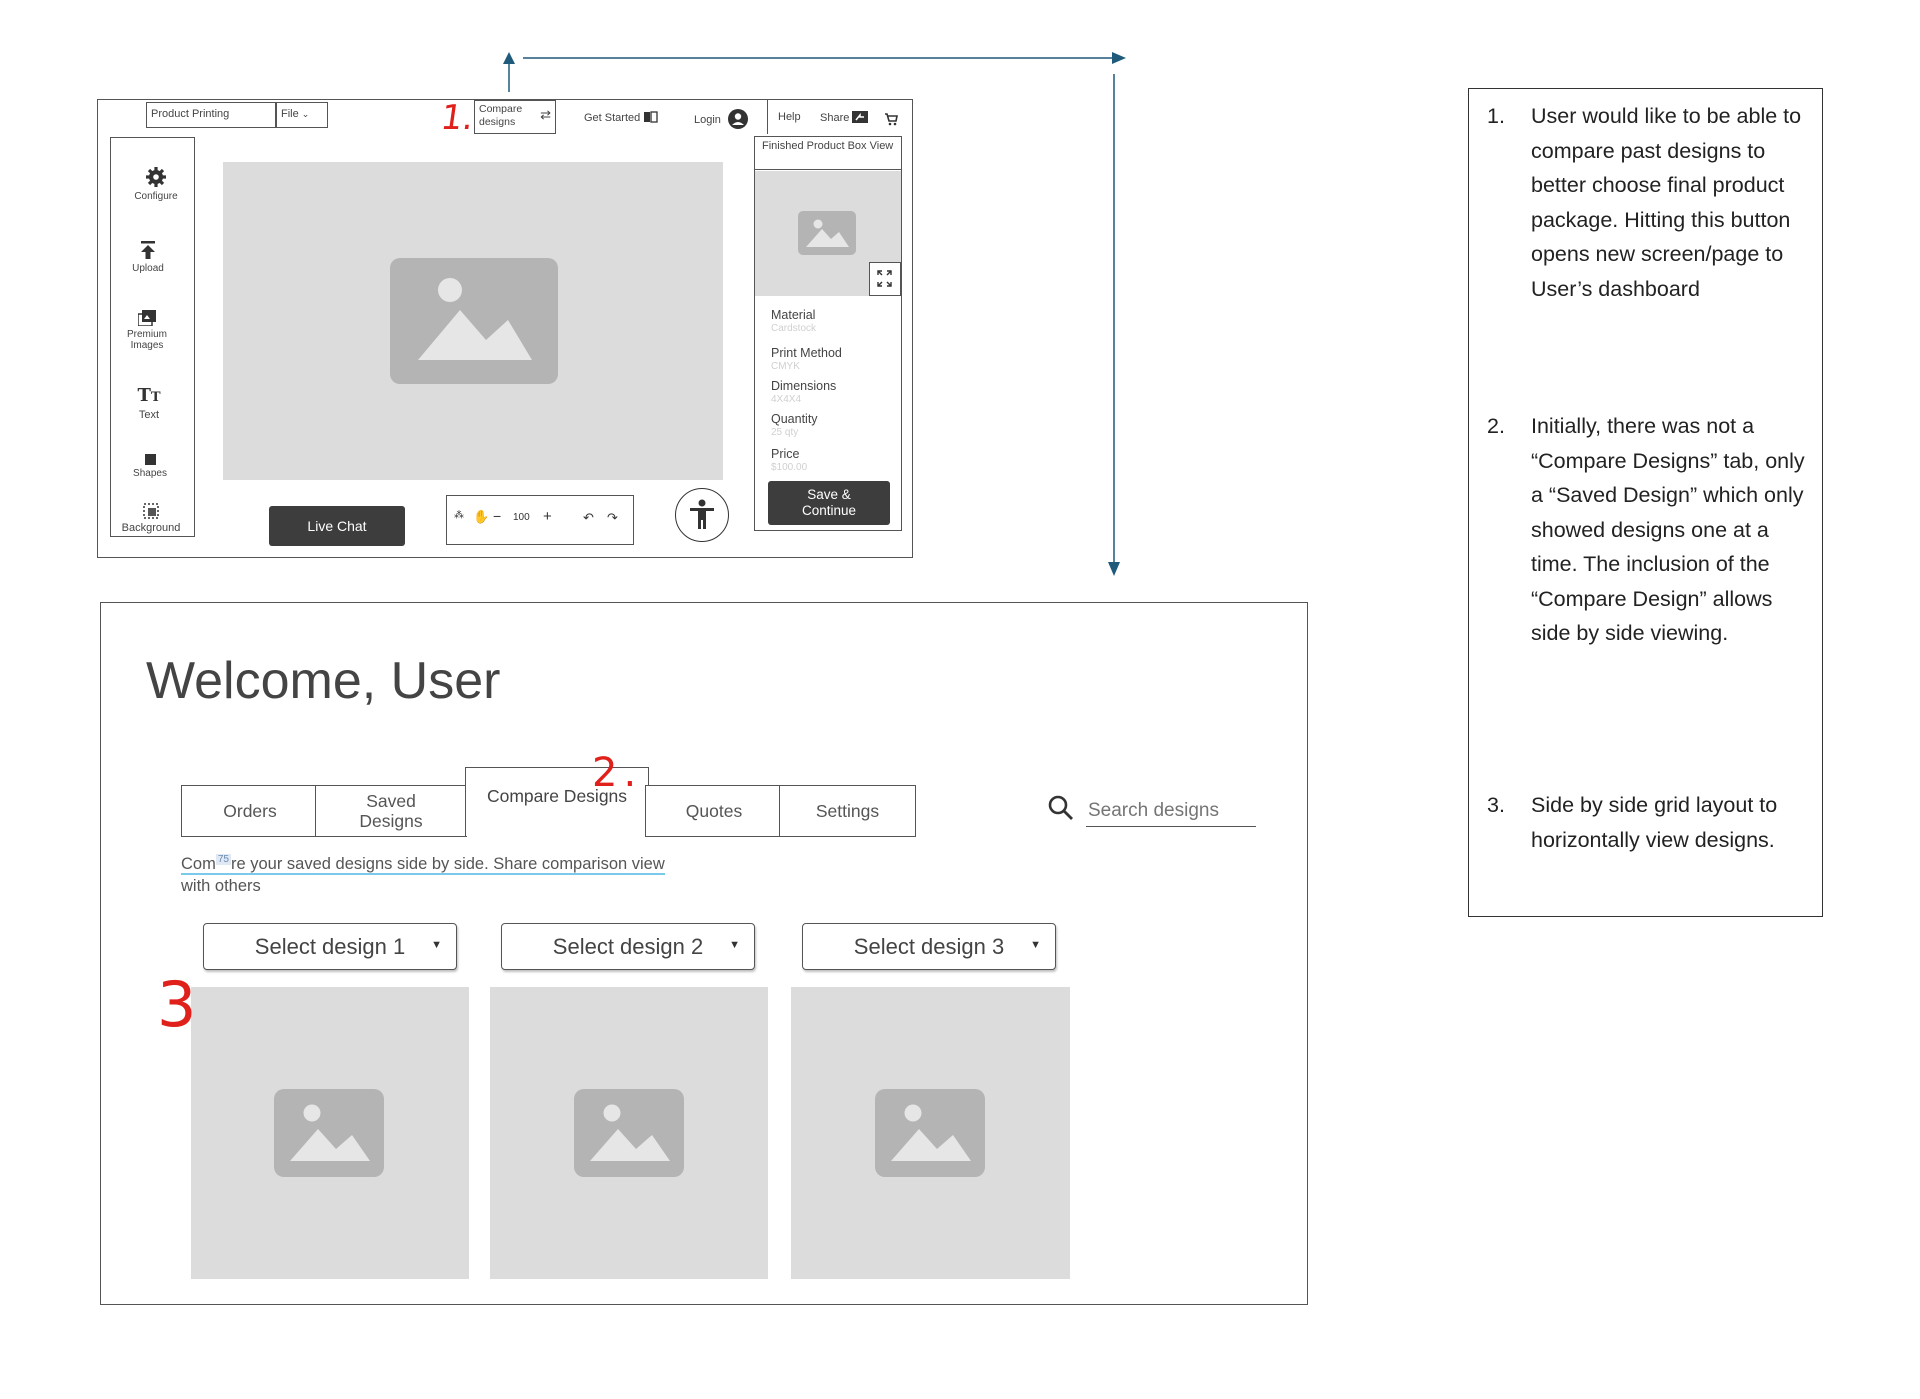 This screenshot has width=1920, height=1399. What do you see at coordinates (793, 315) in the screenshot?
I see `spec-material-label: Material` at bounding box center [793, 315].